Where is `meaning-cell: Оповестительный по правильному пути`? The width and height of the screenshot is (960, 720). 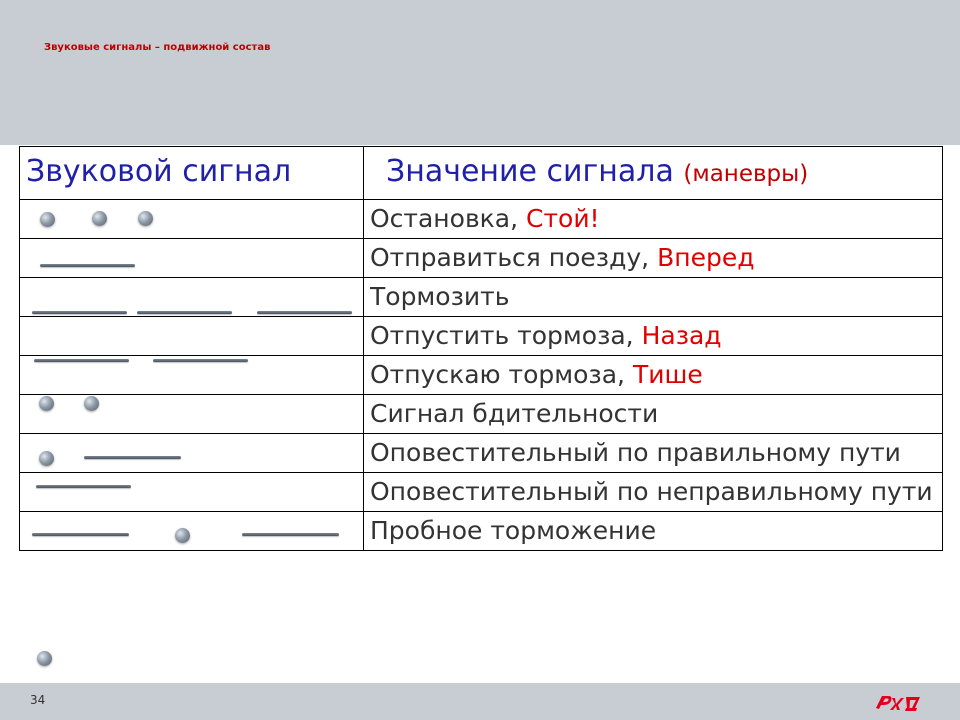
meaning-cell: Оповестительный по правильному пути is located at coordinates (653, 453).